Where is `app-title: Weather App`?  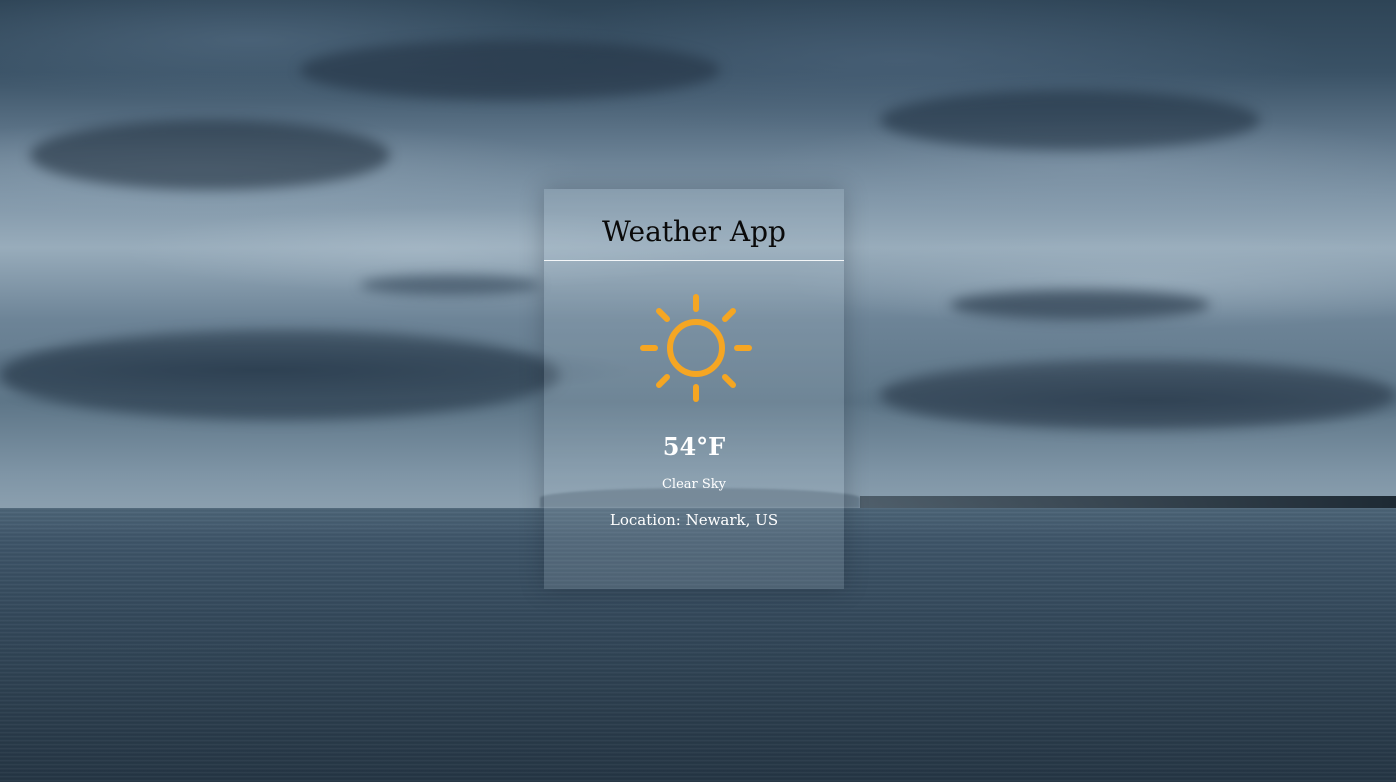
app-title: Weather App is located at coordinates (694, 231).